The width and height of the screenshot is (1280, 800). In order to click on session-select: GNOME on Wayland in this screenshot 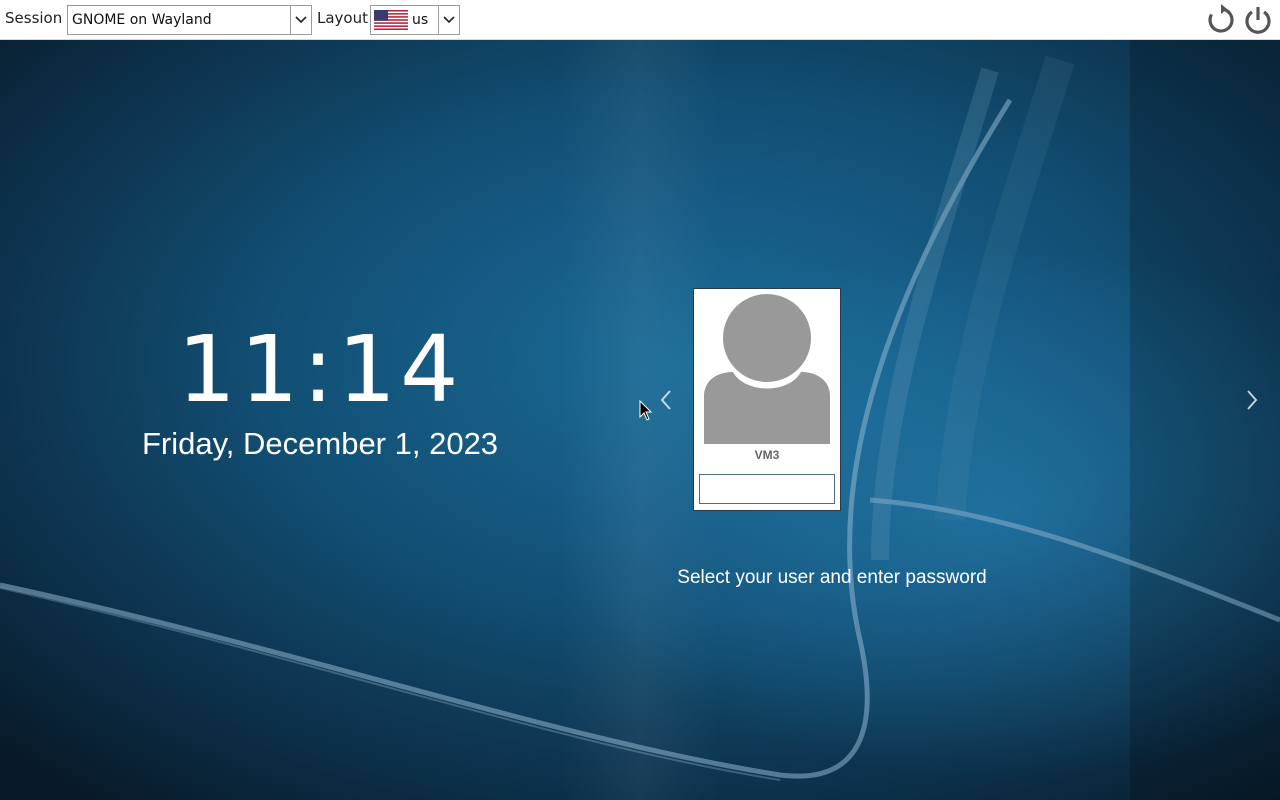, I will do `click(189, 20)`.